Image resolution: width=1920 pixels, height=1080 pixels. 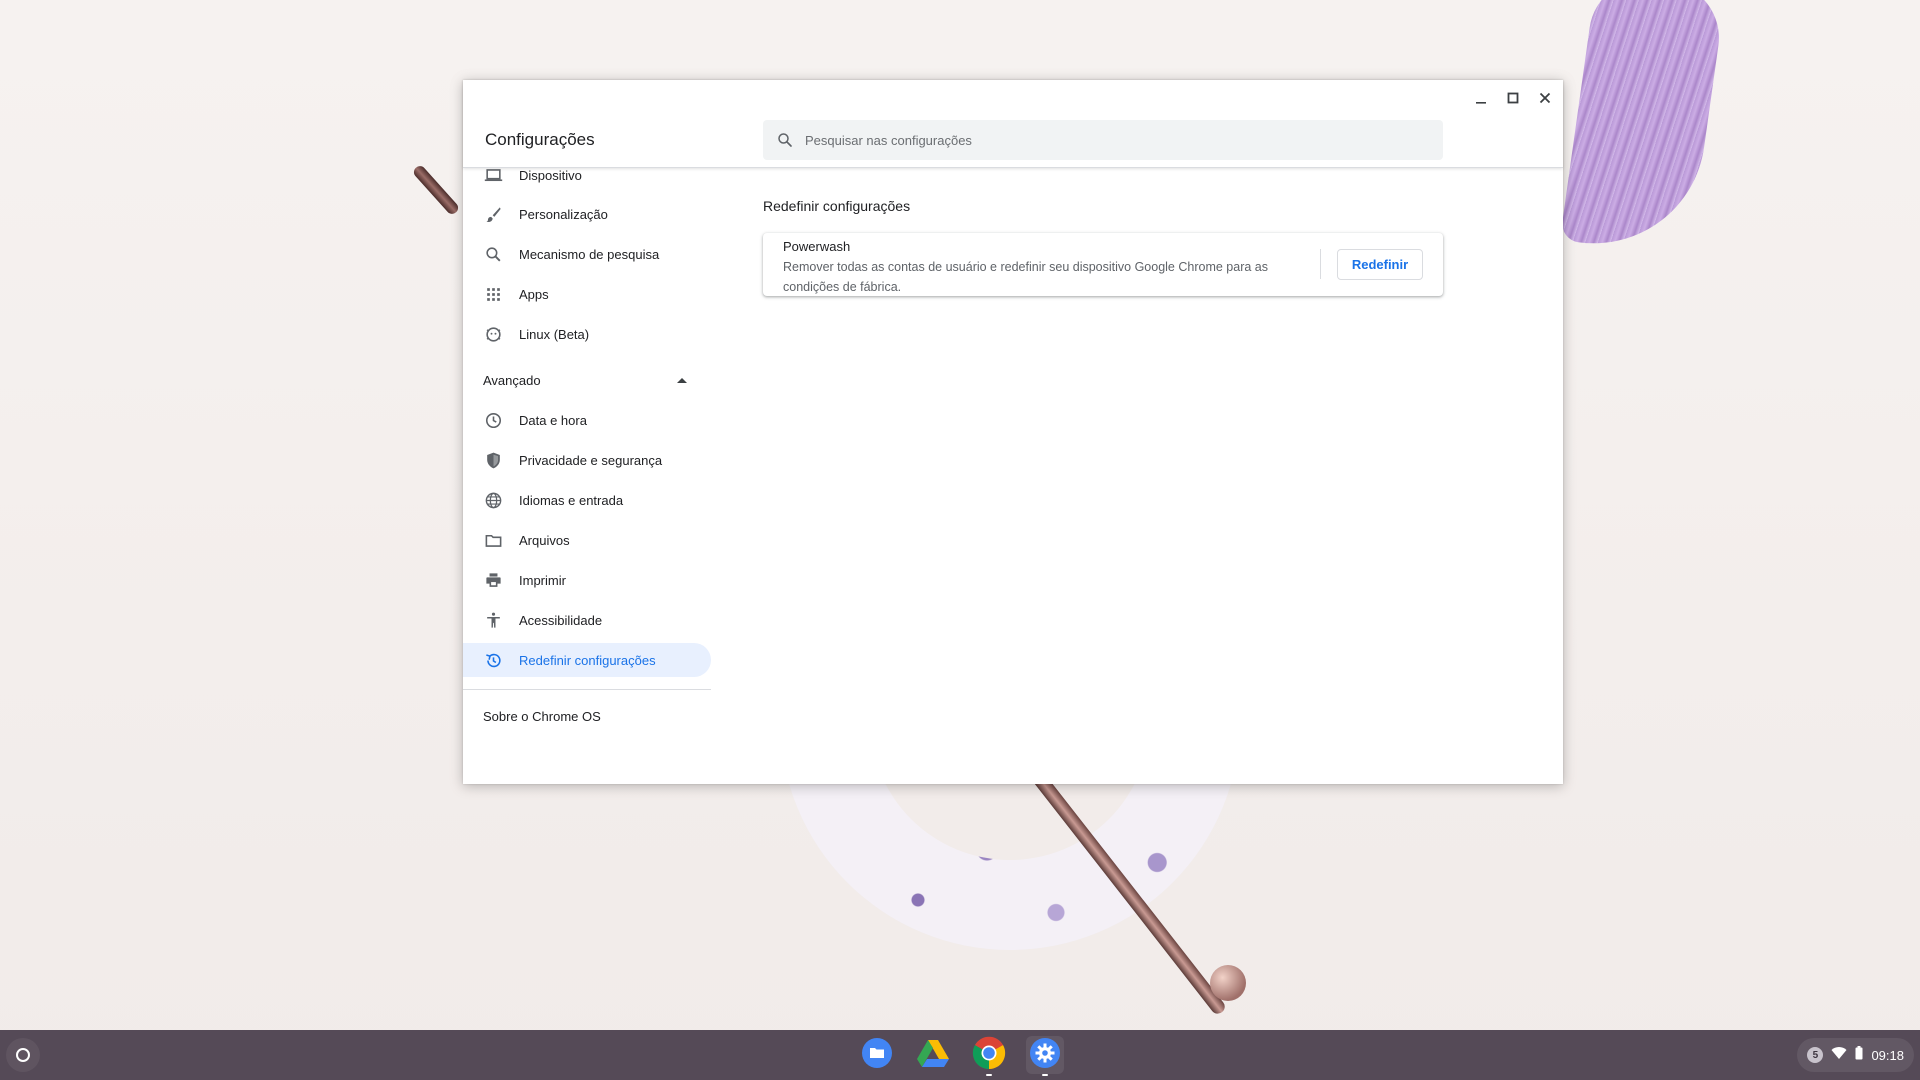 What do you see at coordinates (1859, 1055) in the screenshot?
I see `battery-icon` at bounding box center [1859, 1055].